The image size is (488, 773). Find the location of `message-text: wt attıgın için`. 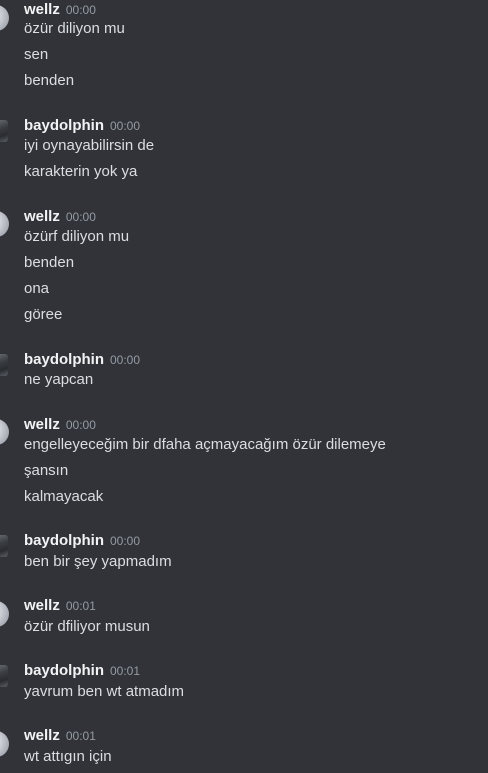

message-text: wt attıgın için is located at coordinates (68, 756).